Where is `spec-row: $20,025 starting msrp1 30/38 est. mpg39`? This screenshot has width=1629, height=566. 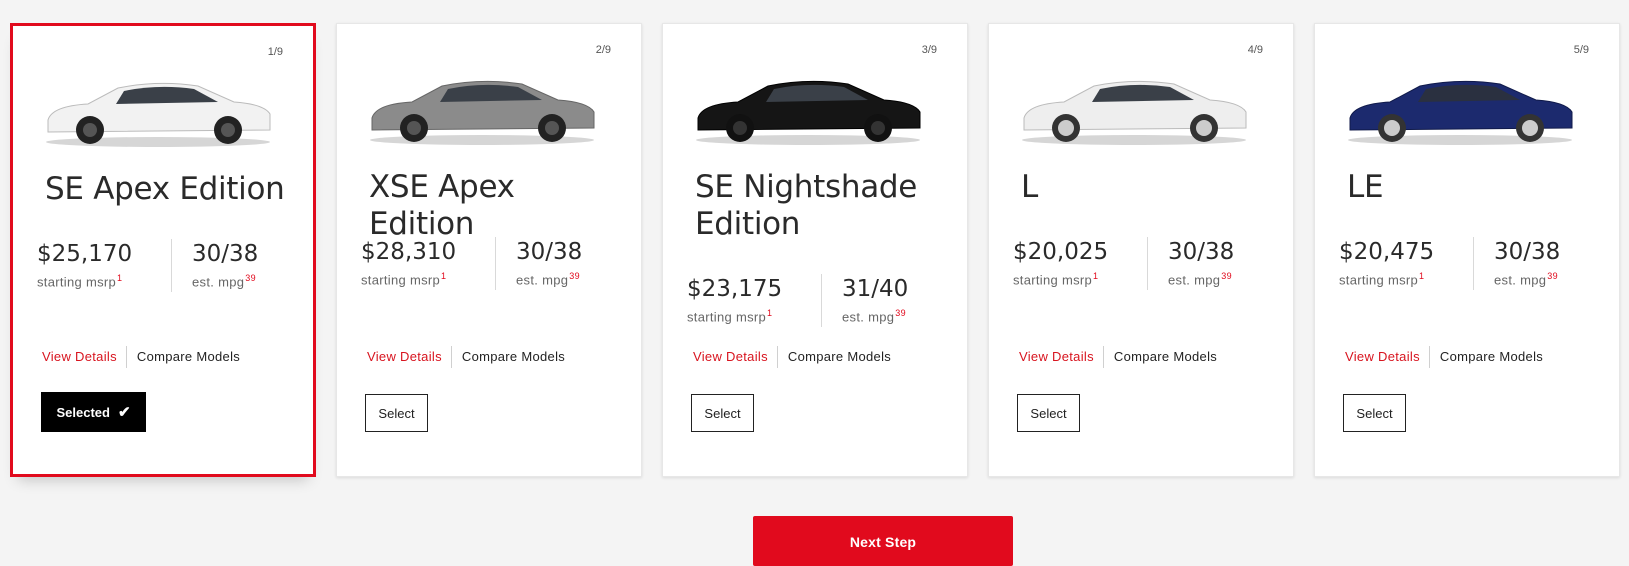
spec-row: $20,025 starting msrp1 30/38 est. mpg39 is located at coordinates (1133, 263).